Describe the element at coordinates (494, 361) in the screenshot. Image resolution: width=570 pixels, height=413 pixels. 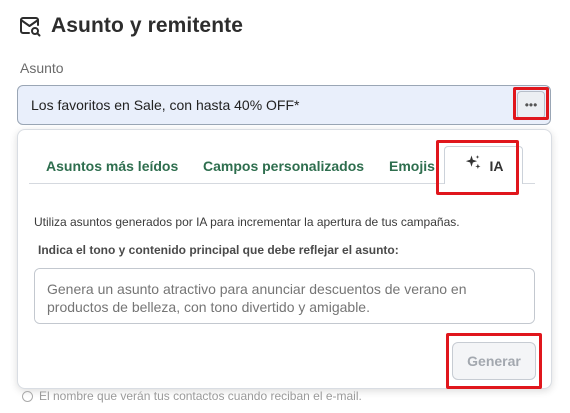
I see `generate-button: Generar` at that location.